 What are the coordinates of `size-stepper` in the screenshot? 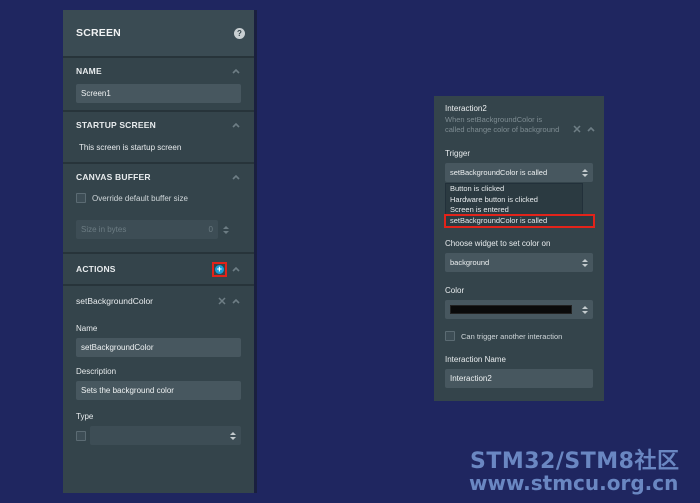 It's located at (226, 229).